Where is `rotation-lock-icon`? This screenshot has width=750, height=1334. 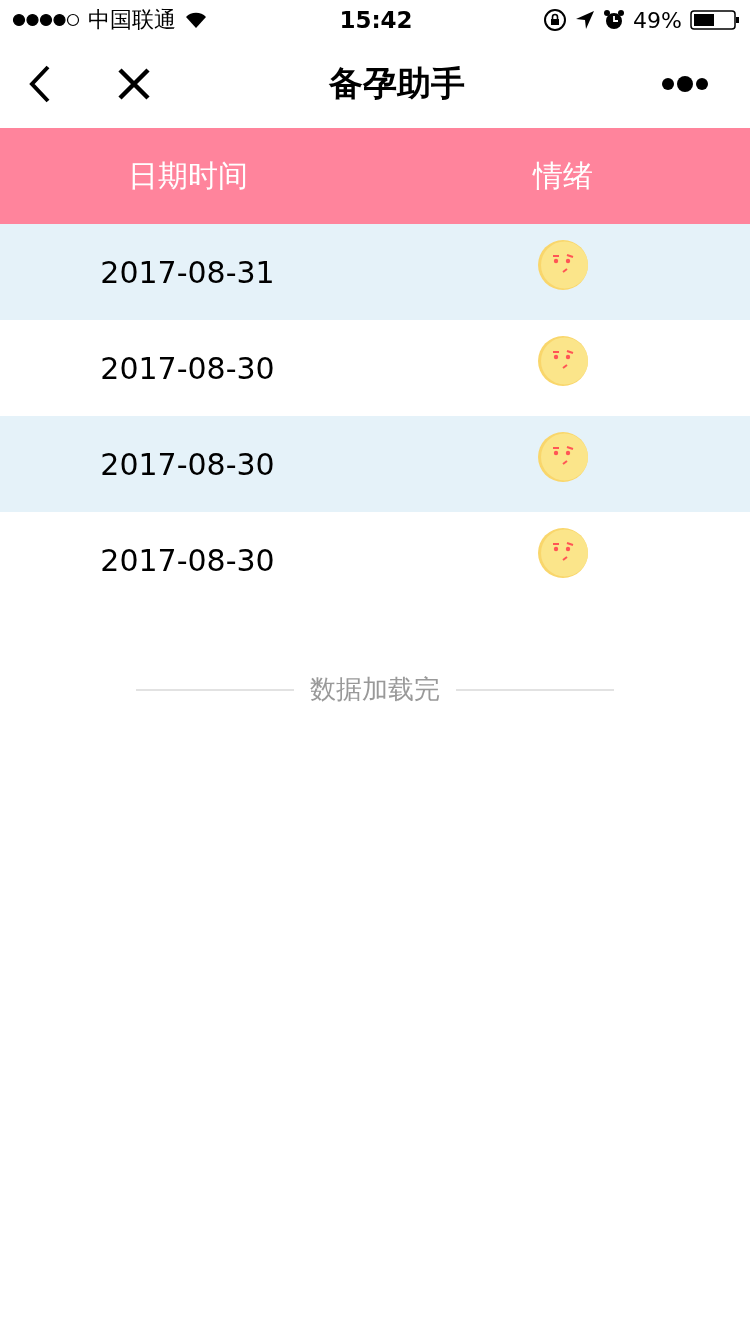 rotation-lock-icon is located at coordinates (555, 20).